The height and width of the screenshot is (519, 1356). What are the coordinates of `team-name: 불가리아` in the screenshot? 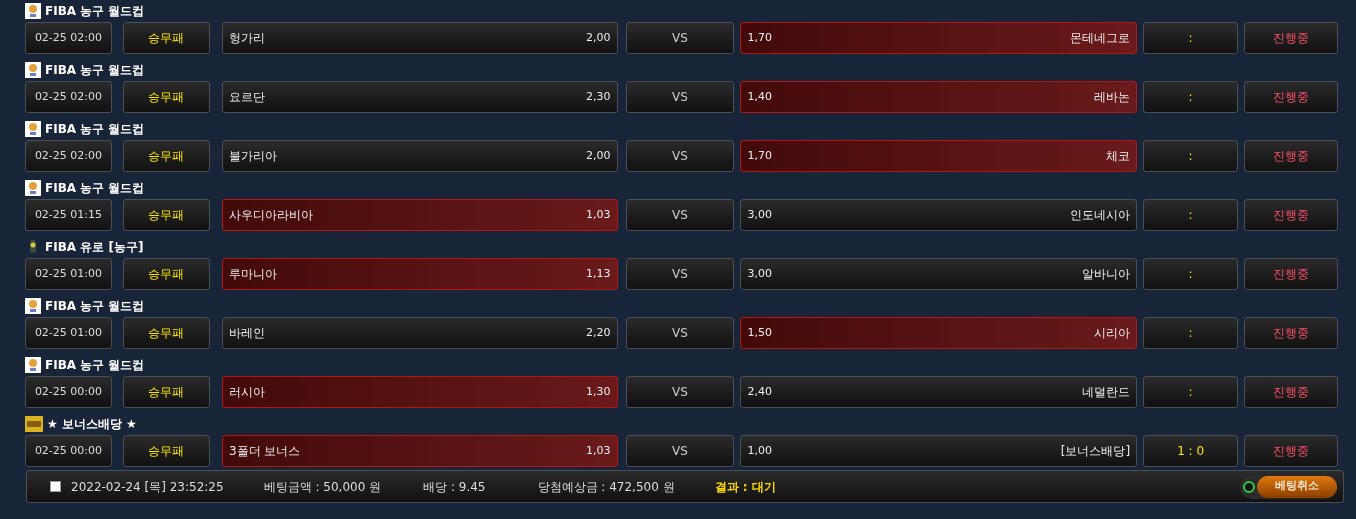 It's located at (252, 156).